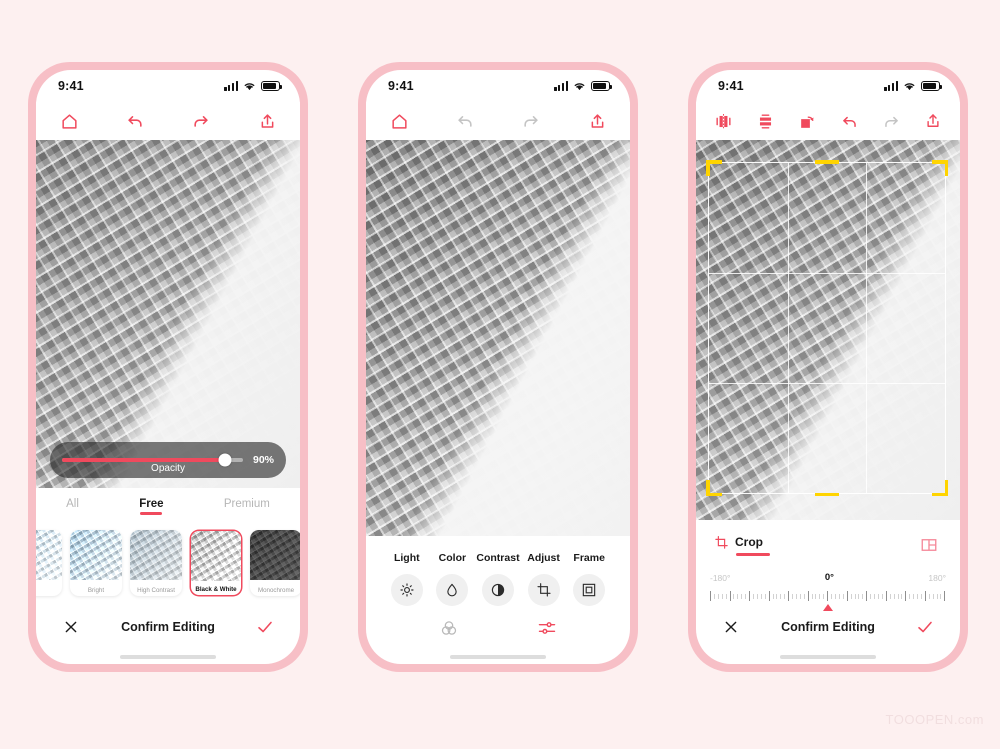 The height and width of the screenshot is (749, 1000). Describe the element at coordinates (742, 545) in the screenshot. I see `tab-crop: Crop` at that location.